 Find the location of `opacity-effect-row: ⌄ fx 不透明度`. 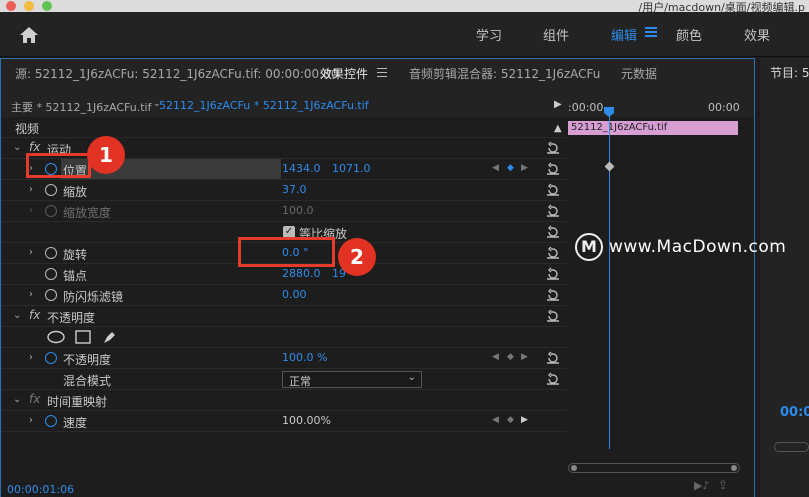

opacity-effect-row: ⌄ fx 不透明度 is located at coordinates (283, 316).